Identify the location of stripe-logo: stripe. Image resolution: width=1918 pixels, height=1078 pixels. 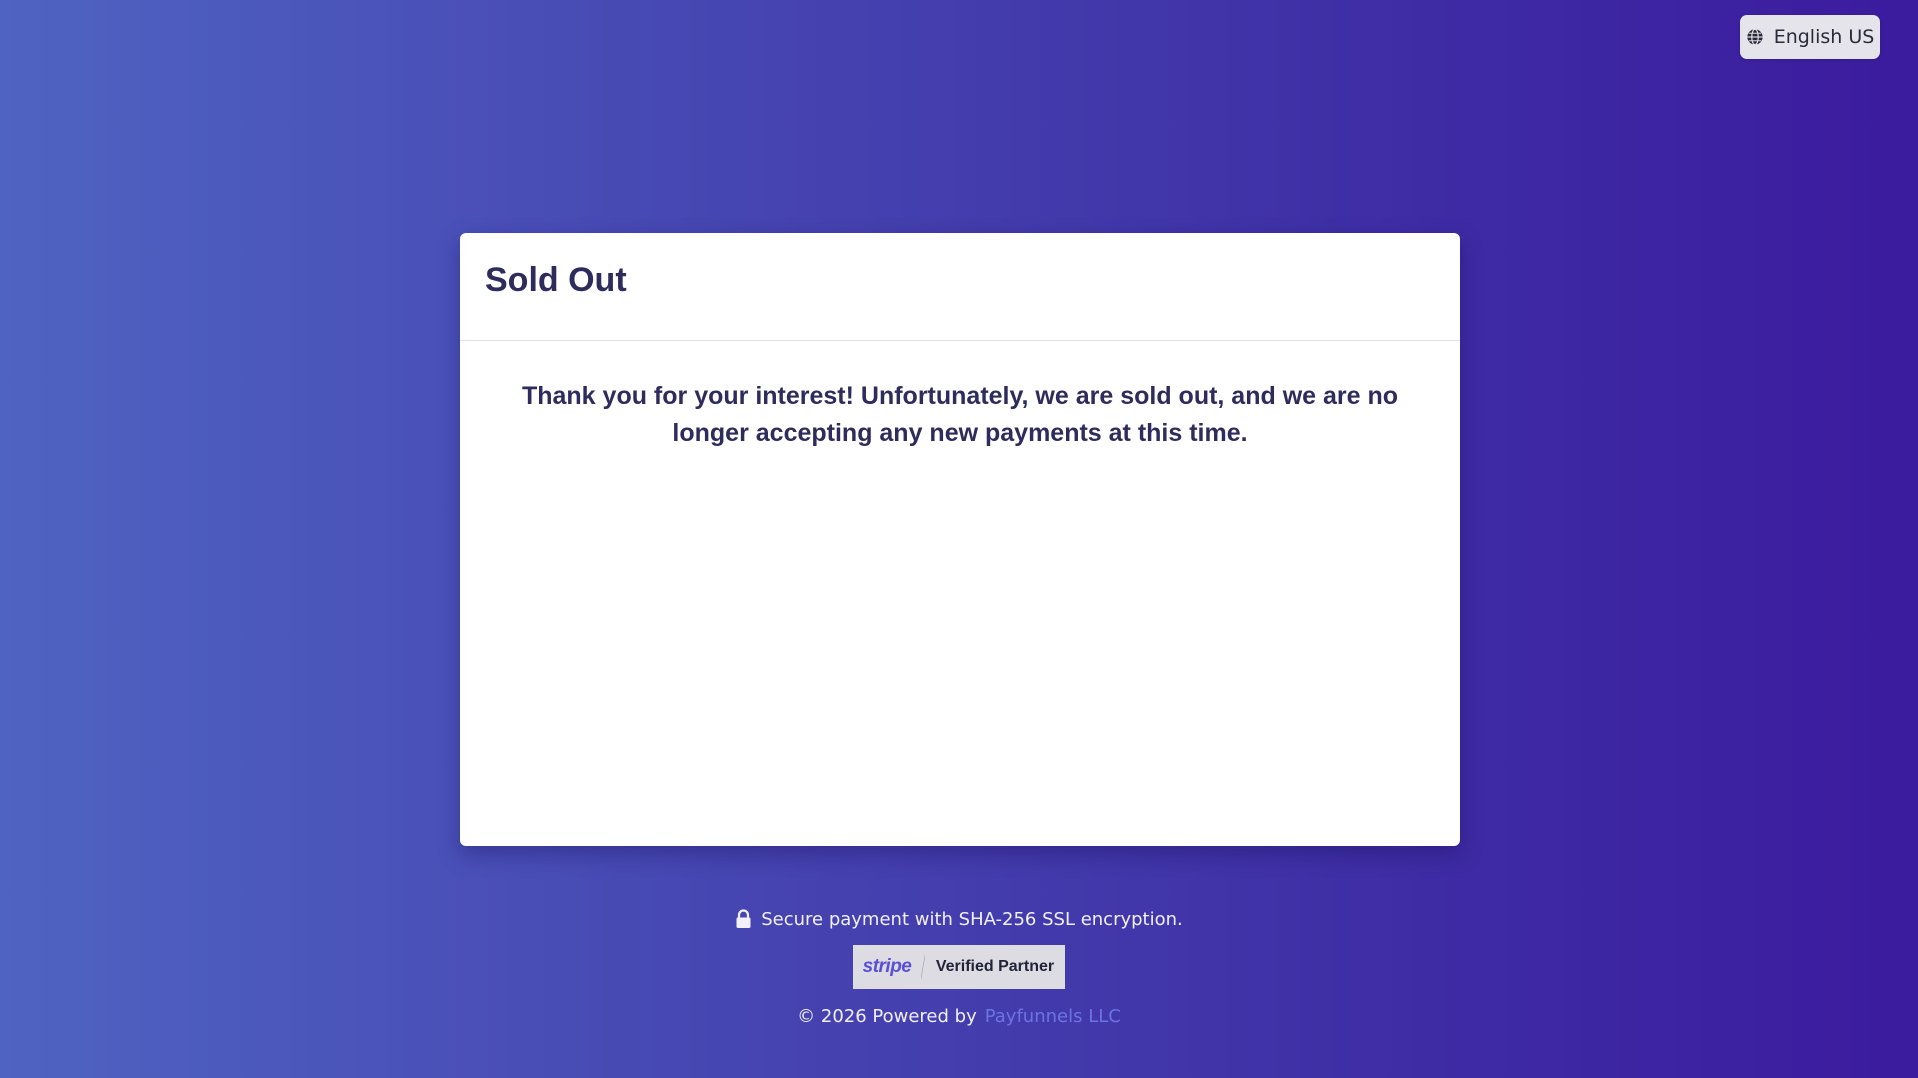
(887, 966).